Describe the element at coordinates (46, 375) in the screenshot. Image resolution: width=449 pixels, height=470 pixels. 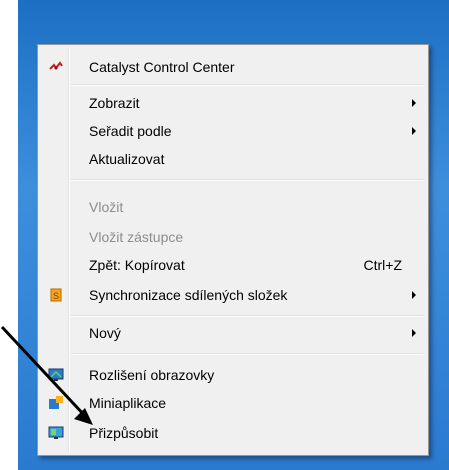
I see `annotation-arrow-icon` at that location.